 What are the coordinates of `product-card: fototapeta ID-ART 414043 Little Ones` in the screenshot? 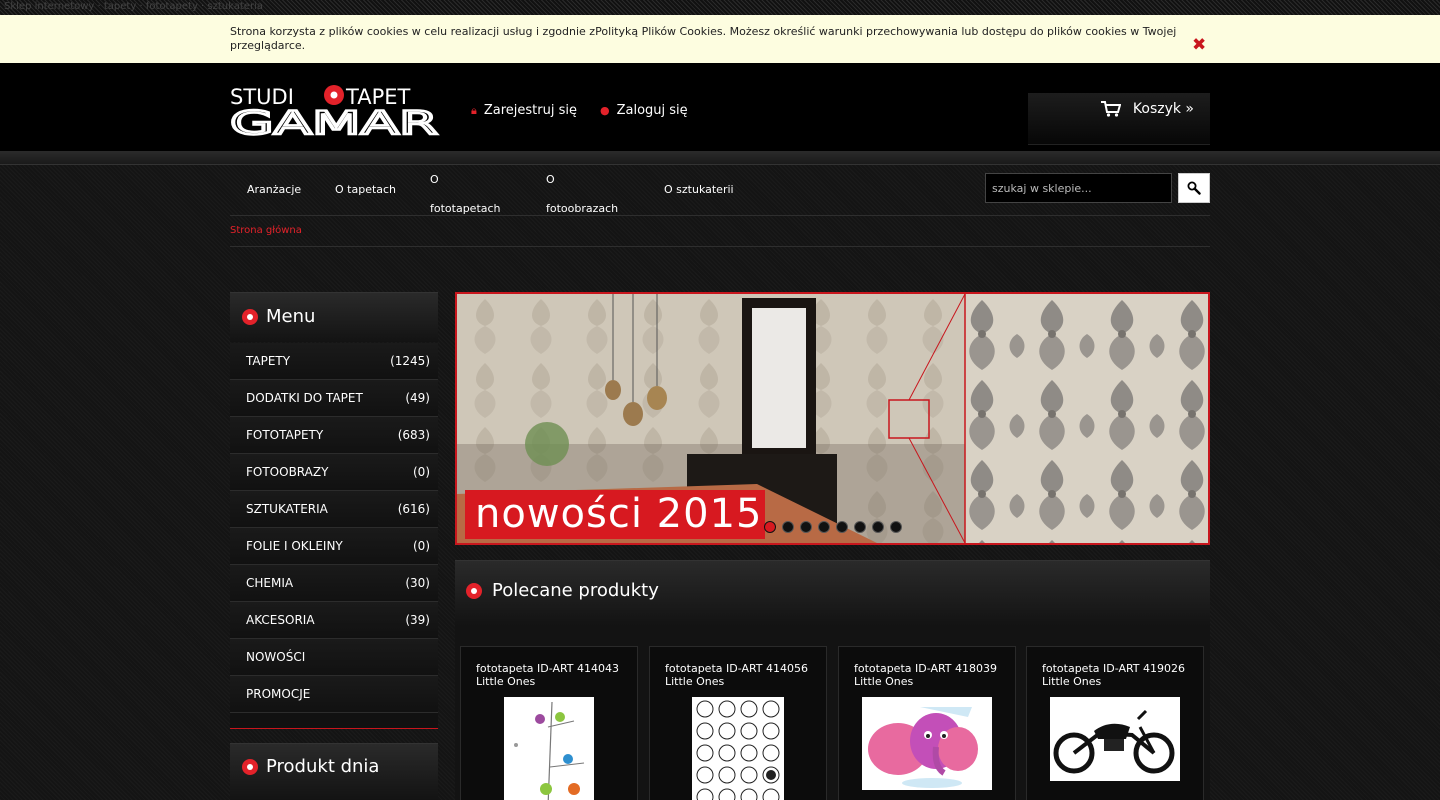 It's located at (549, 723).